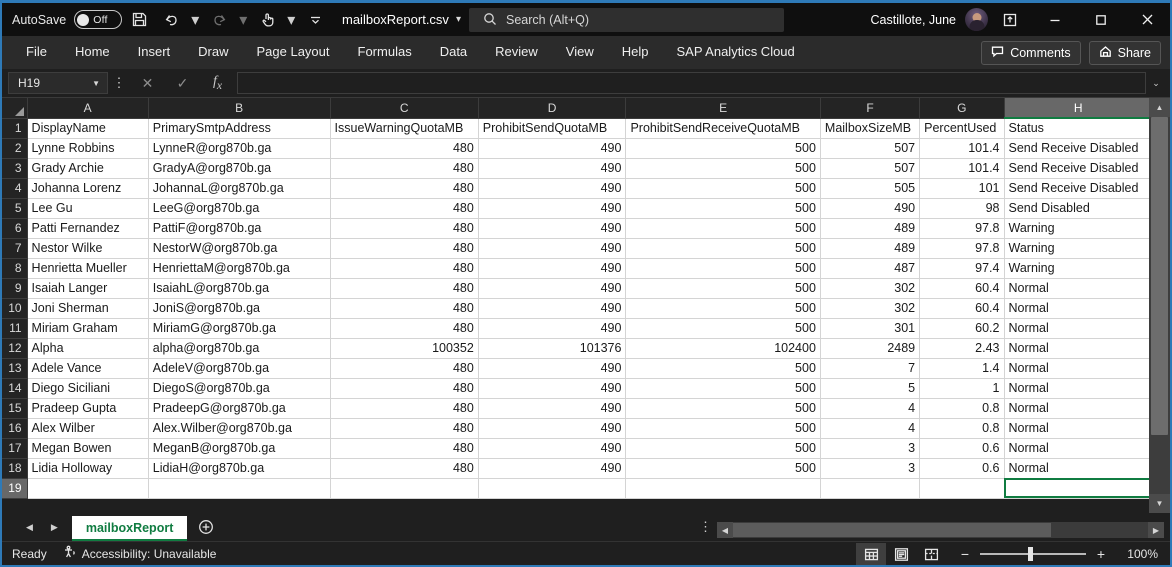 This screenshot has height=567, width=1172. What do you see at coordinates (1078, 268) in the screenshot?
I see `cell-H8: Warning` at bounding box center [1078, 268].